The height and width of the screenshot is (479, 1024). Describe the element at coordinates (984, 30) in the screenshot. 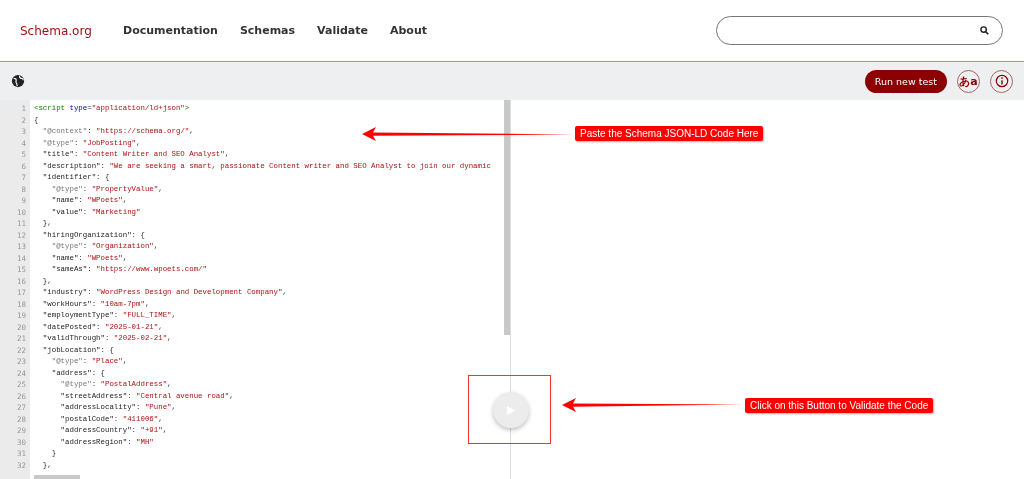

I see `search-icon` at that location.